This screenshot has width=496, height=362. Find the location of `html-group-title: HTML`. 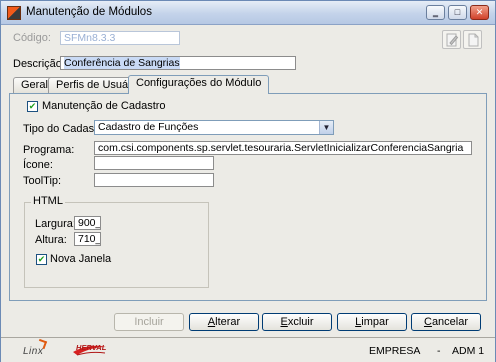

html-group-title: HTML is located at coordinates (48, 201).